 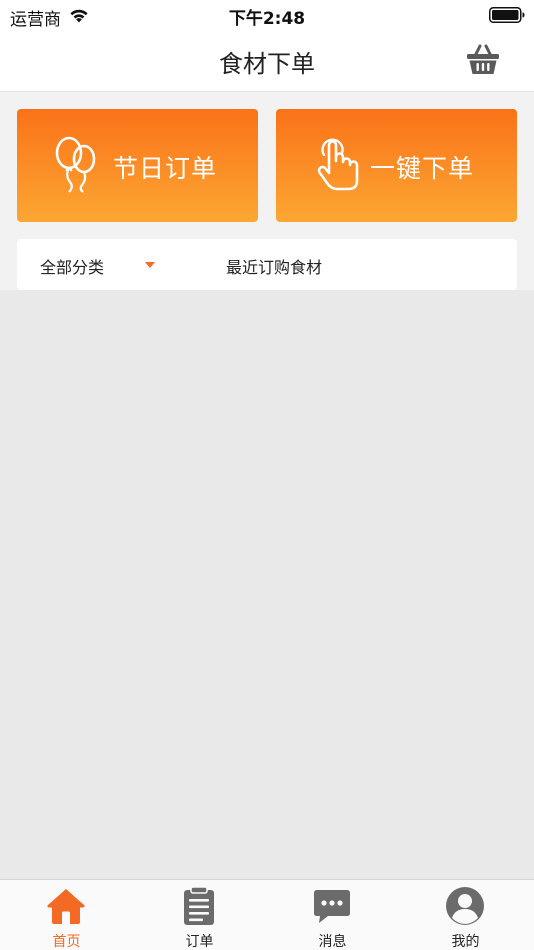 What do you see at coordinates (465, 942) in the screenshot?
I see `tab-label: 我的` at bounding box center [465, 942].